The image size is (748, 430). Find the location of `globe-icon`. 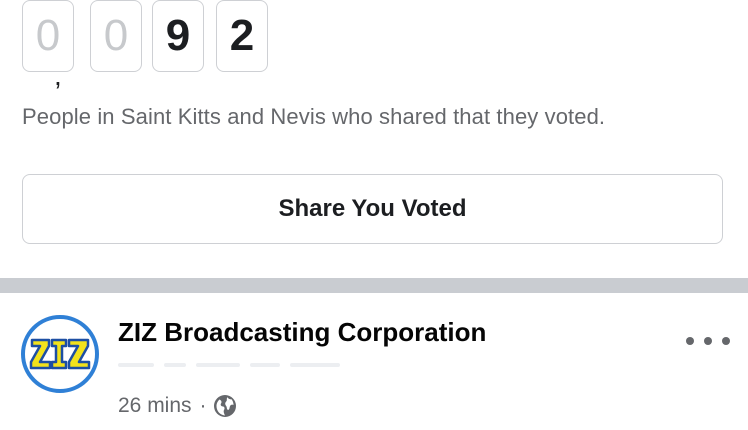

globe-icon is located at coordinates (225, 406).